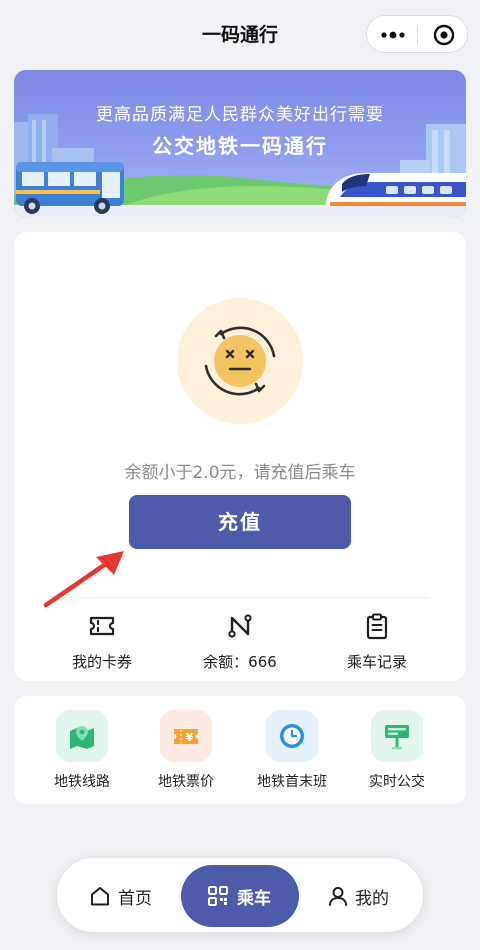  I want to click on fare-ticket-icon: ¥, so click(186, 736).